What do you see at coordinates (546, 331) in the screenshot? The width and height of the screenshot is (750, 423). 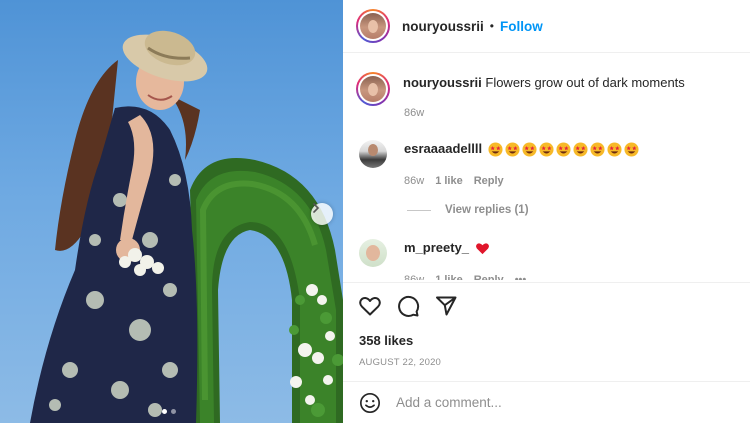 I see `post-actions: 358 likes AUGUST 22, 2020` at bounding box center [546, 331].